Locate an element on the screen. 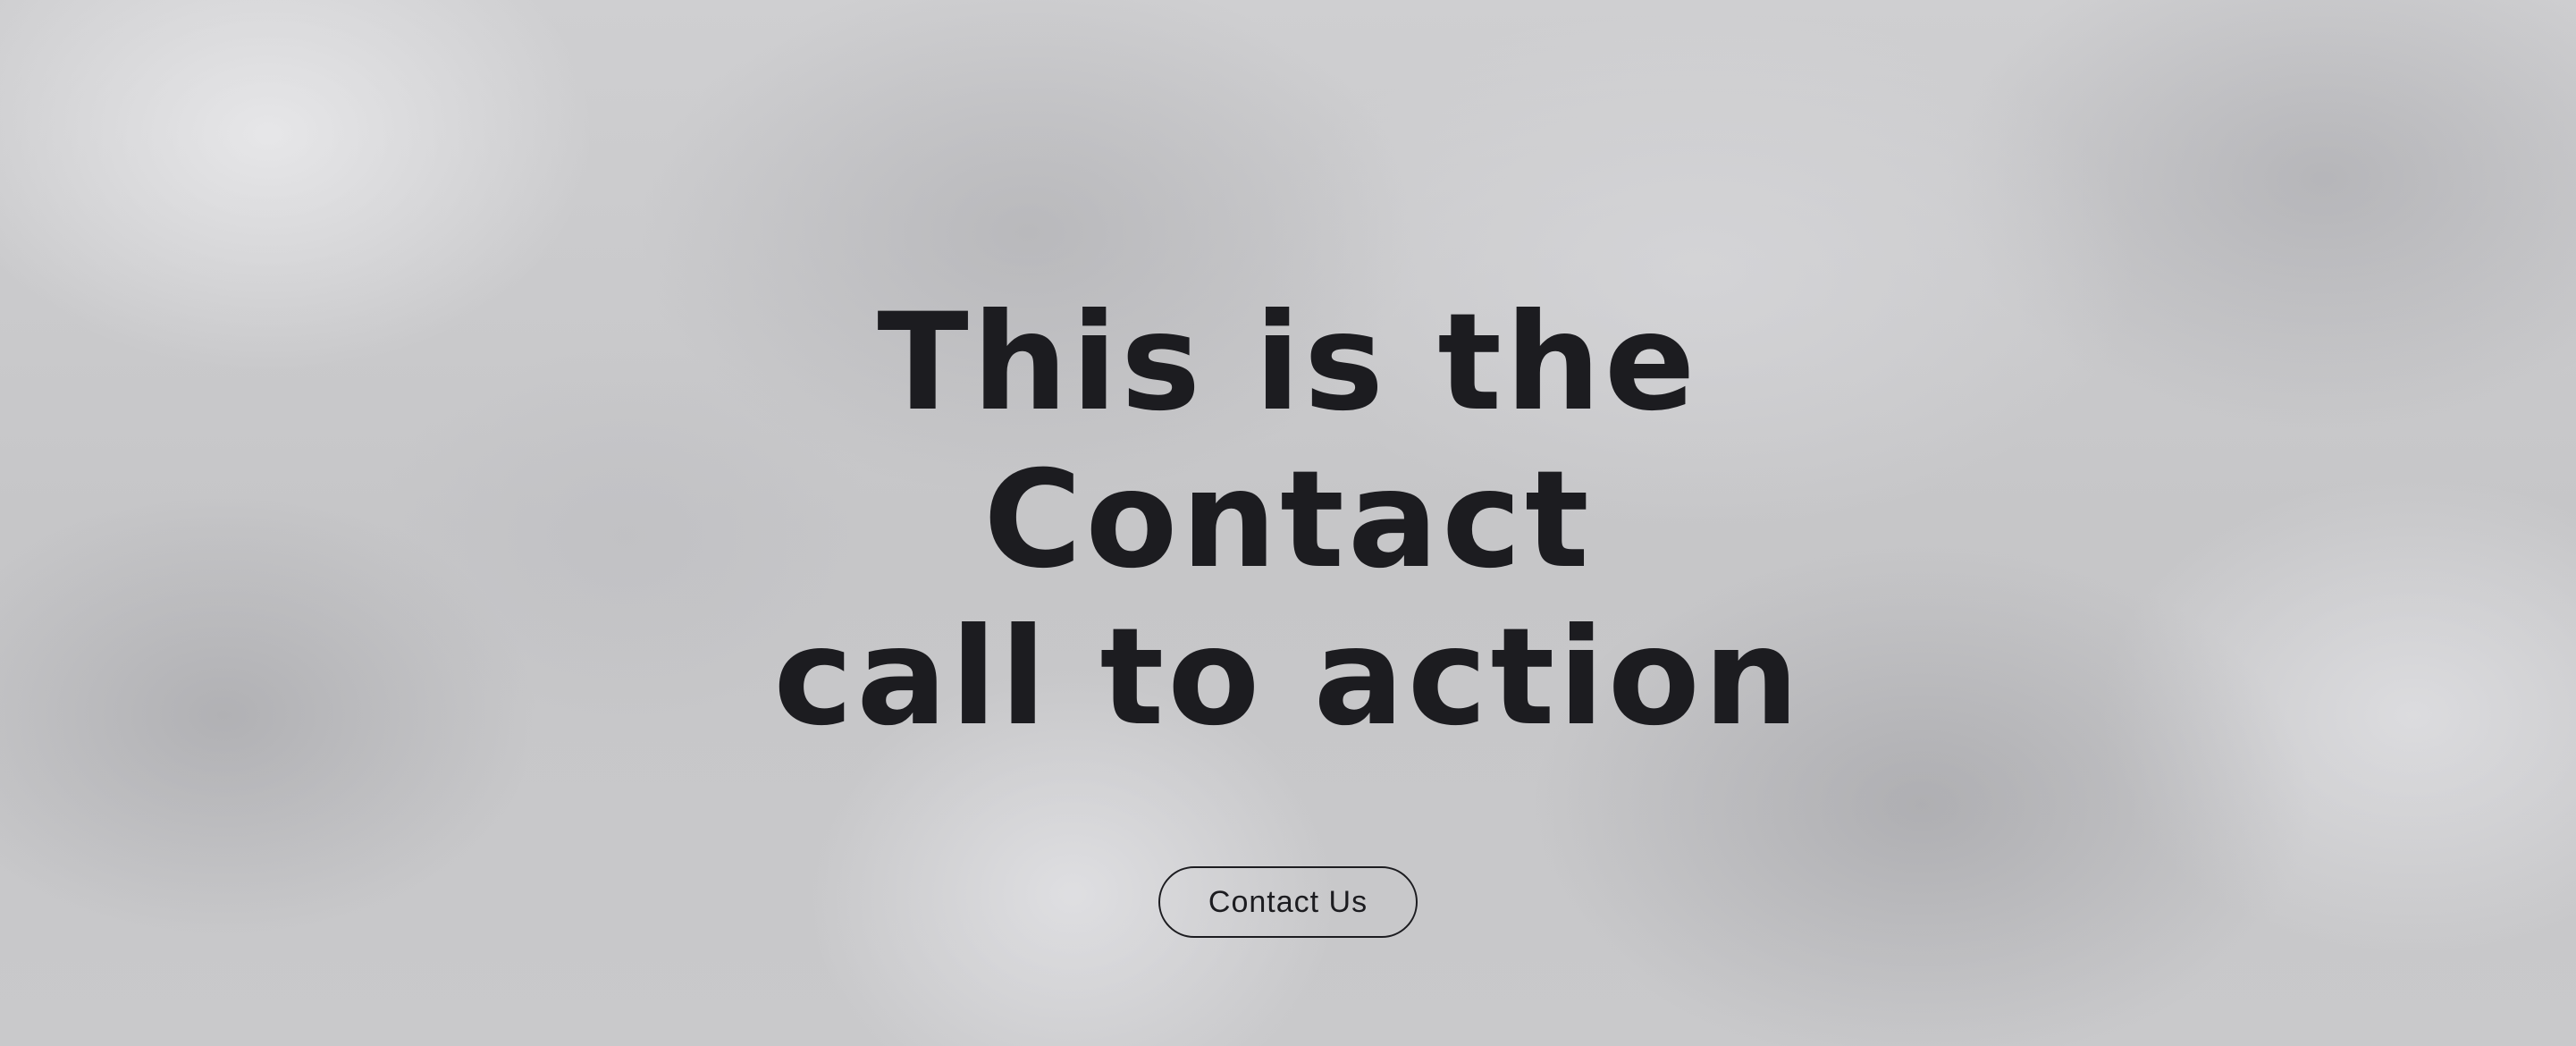 The image size is (2576, 1046). headline-line-2: call to action is located at coordinates (1288, 677).